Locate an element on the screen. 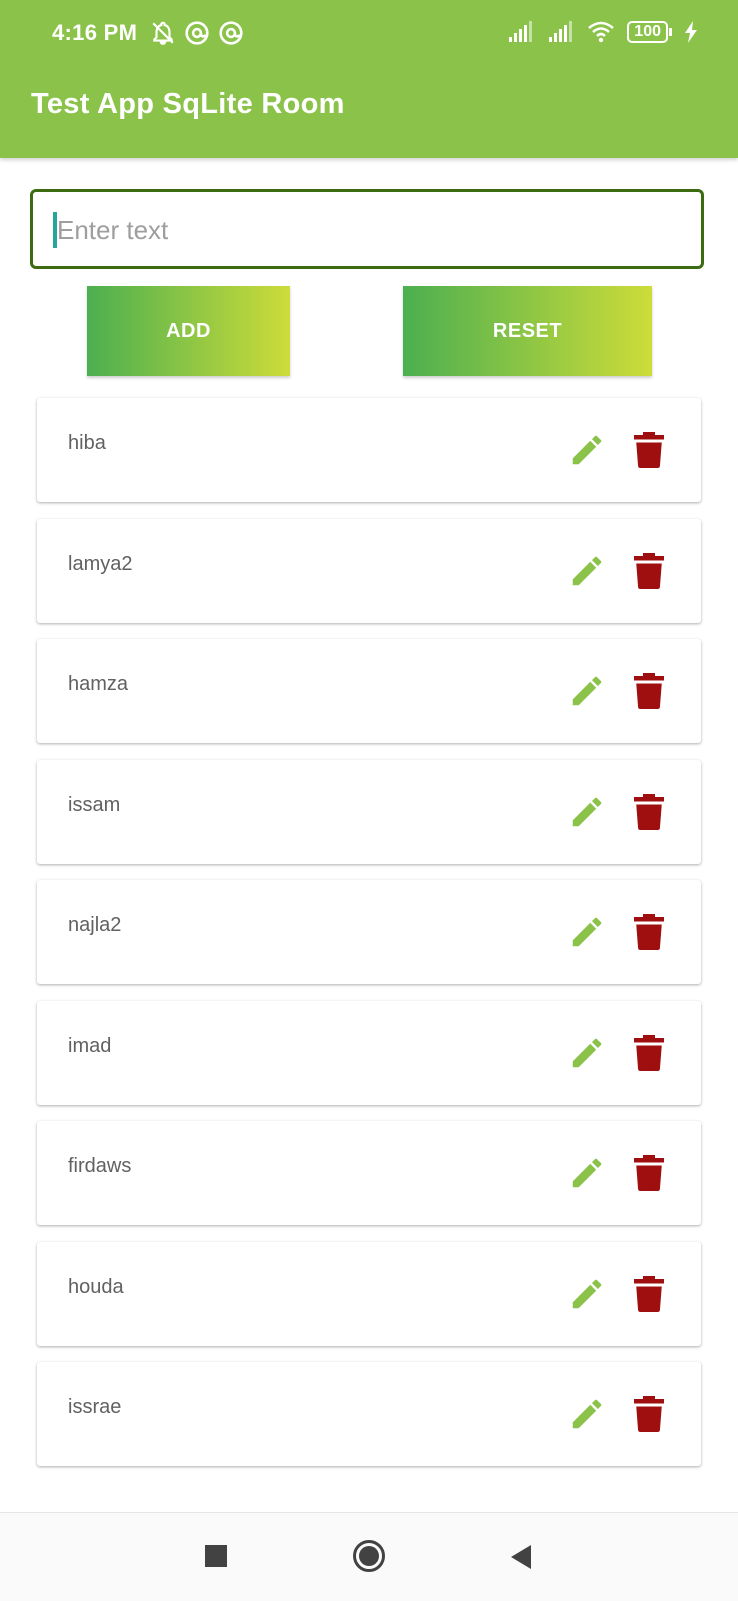 The height and width of the screenshot is (1601, 738). item-name: firdaws is located at coordinates (100, 1166).